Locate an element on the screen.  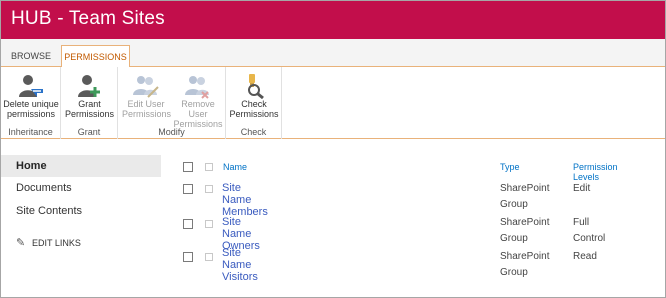
row-permission-level: Full Control is located at coordinates (589, 230).